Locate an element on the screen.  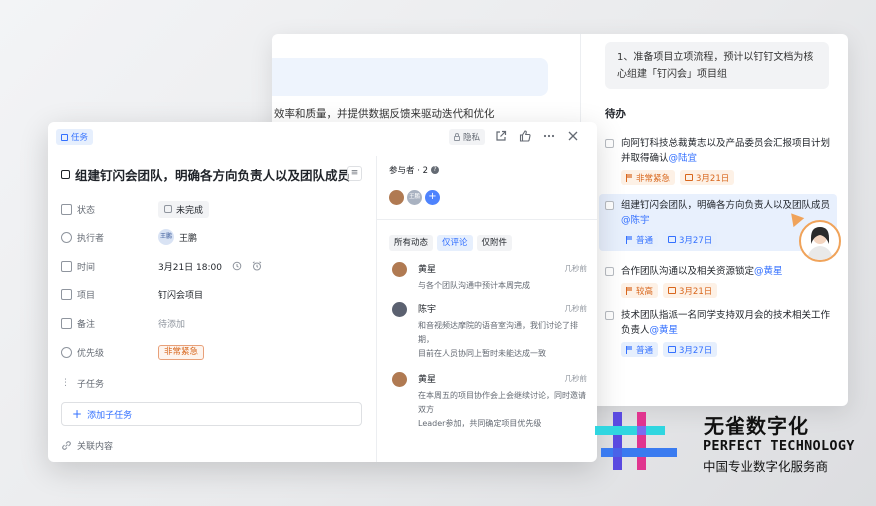
subtask-icon: ⋮ is located at coordinates (65, 382).